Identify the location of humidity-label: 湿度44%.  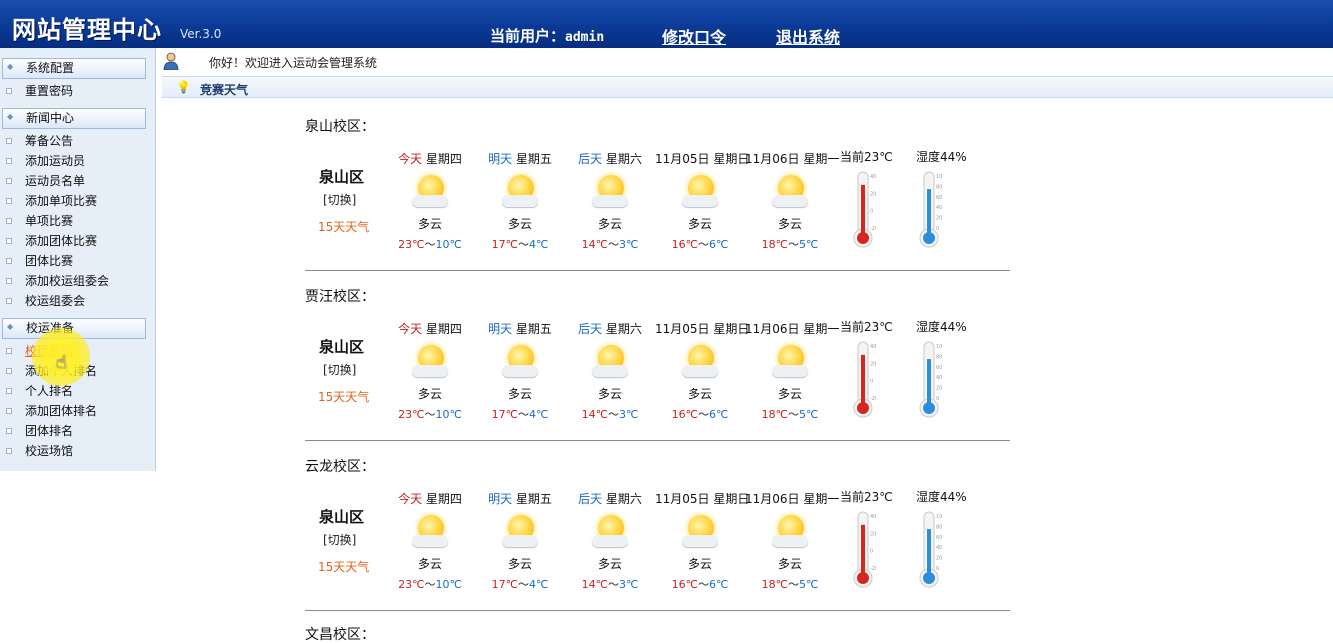
(941, 327).